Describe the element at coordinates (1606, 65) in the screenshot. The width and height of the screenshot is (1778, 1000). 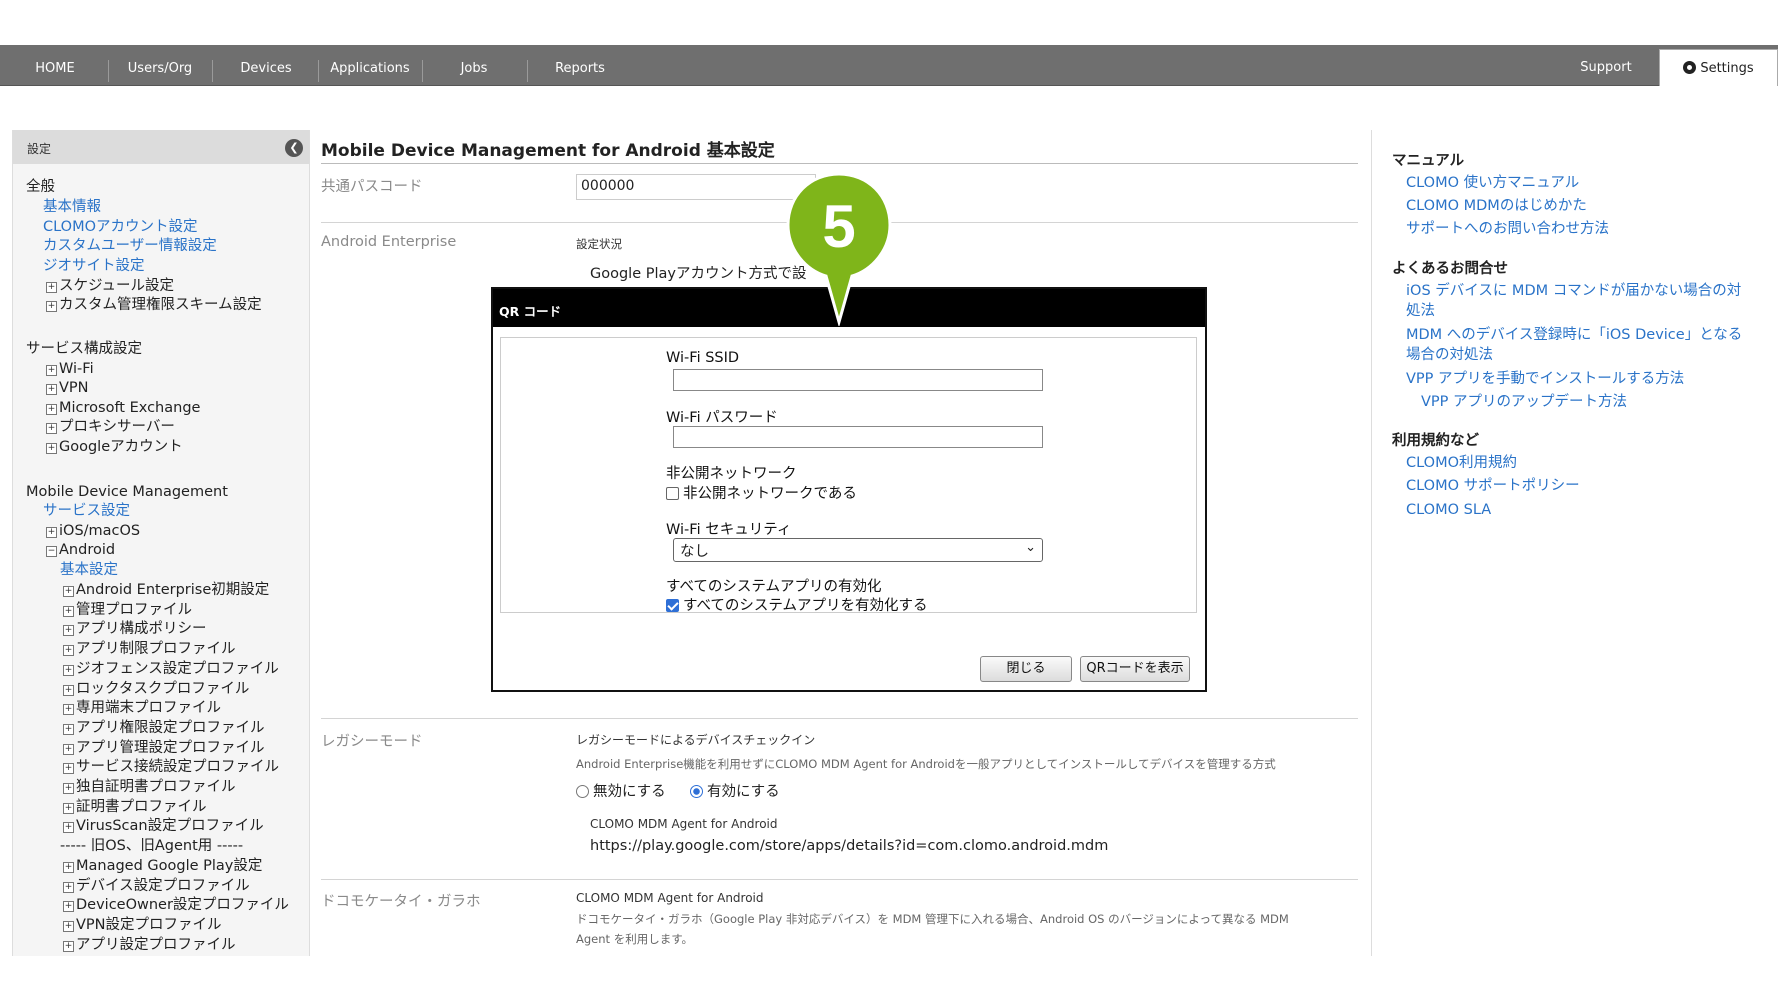
I see `nav-support: Support` at that location.